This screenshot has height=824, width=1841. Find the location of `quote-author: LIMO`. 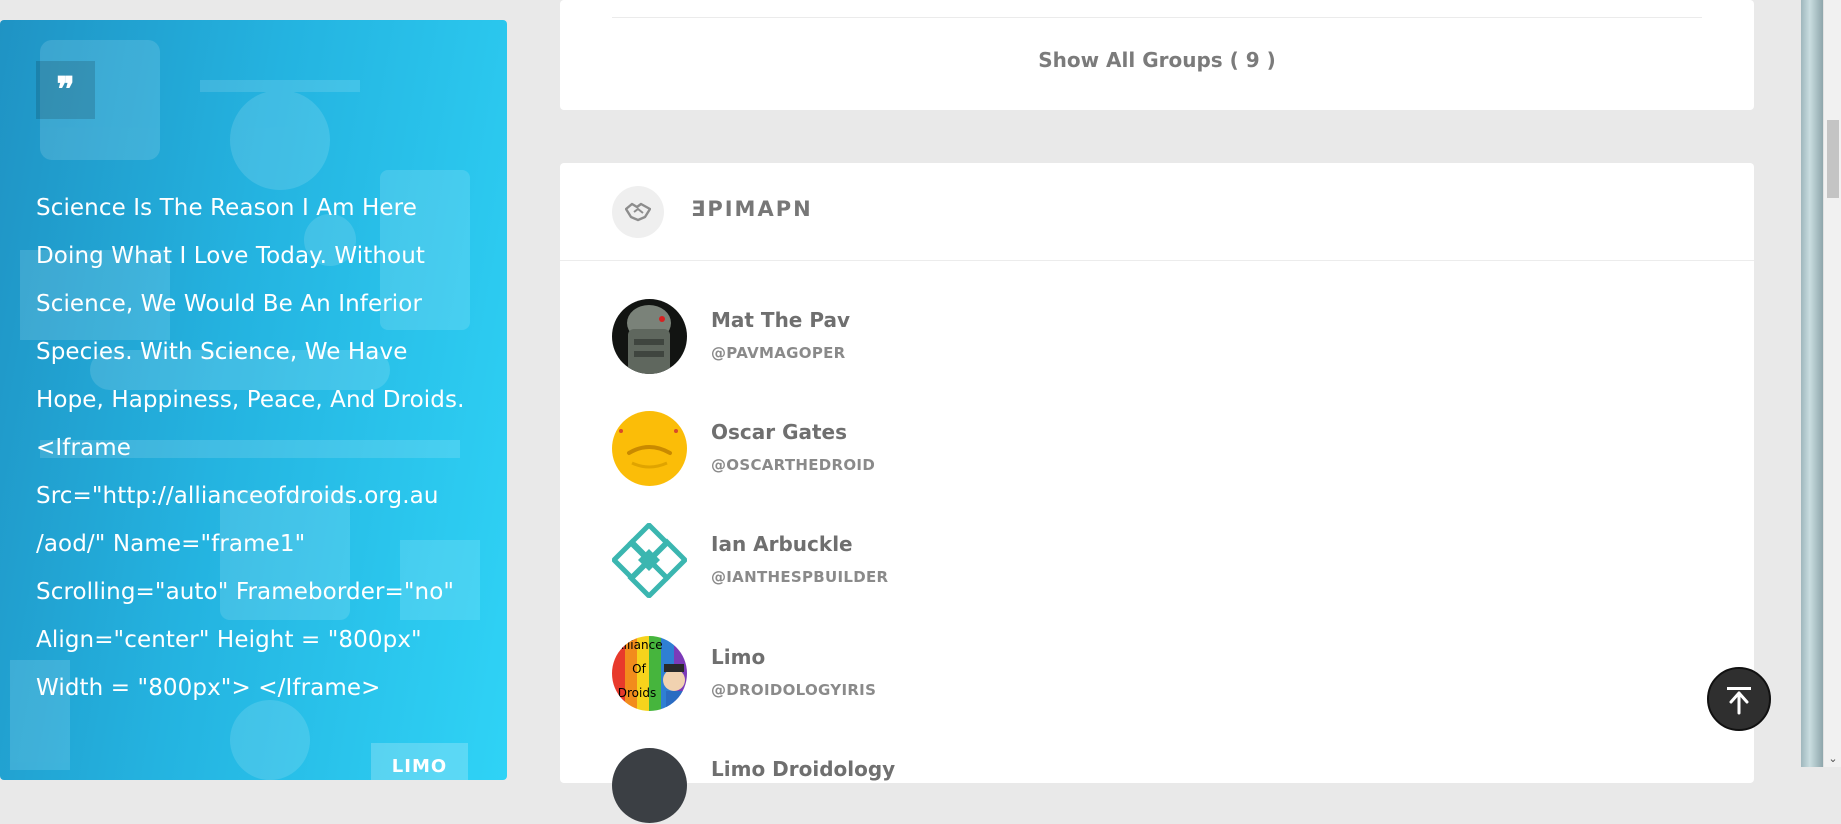

quote-author: LIMO is located at coordinates (419, 761).